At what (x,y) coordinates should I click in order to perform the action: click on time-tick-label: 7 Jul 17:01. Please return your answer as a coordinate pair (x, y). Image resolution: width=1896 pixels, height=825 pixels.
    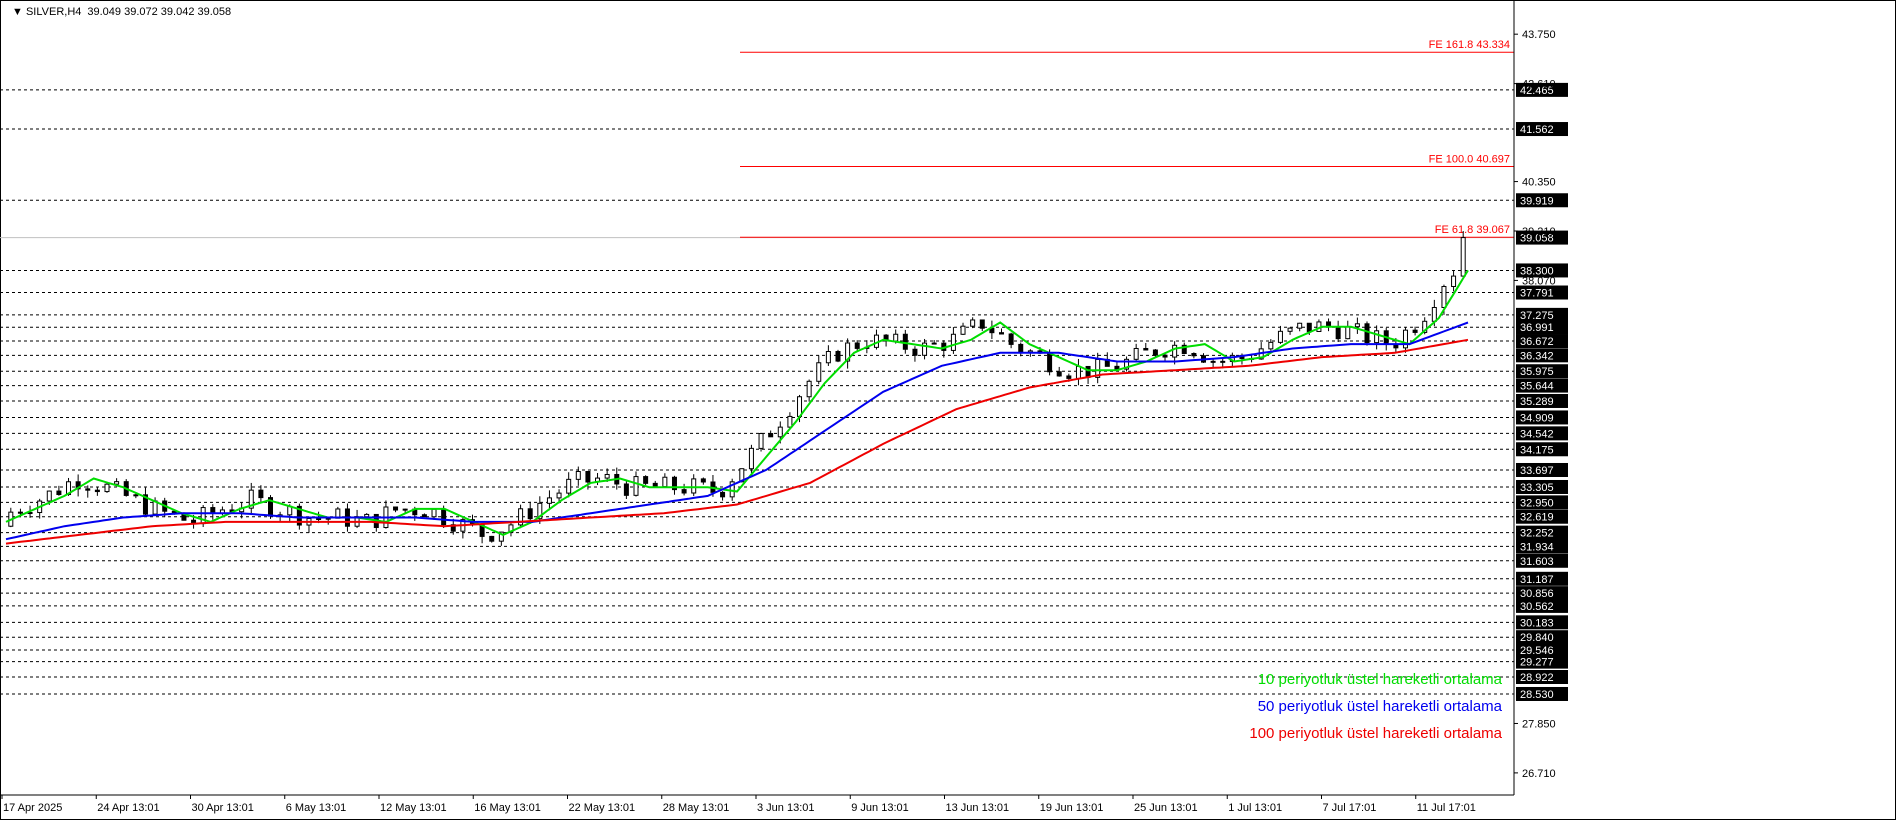
    Looking at the image, I should click on (1350, 808).